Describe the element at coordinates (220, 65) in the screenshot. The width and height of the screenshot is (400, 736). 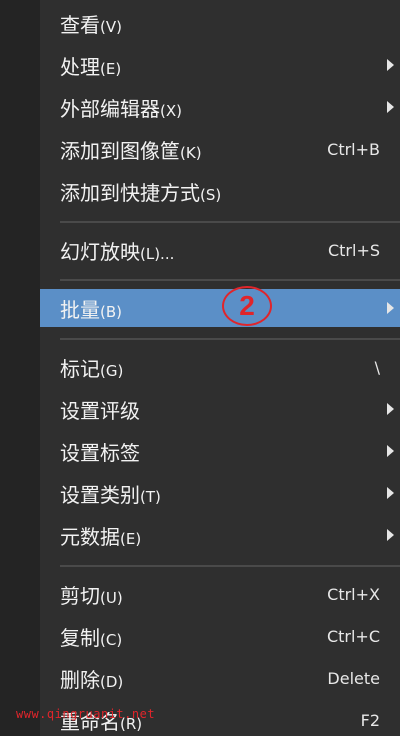
I see `menu-item-process: 处理(E)` at that location.